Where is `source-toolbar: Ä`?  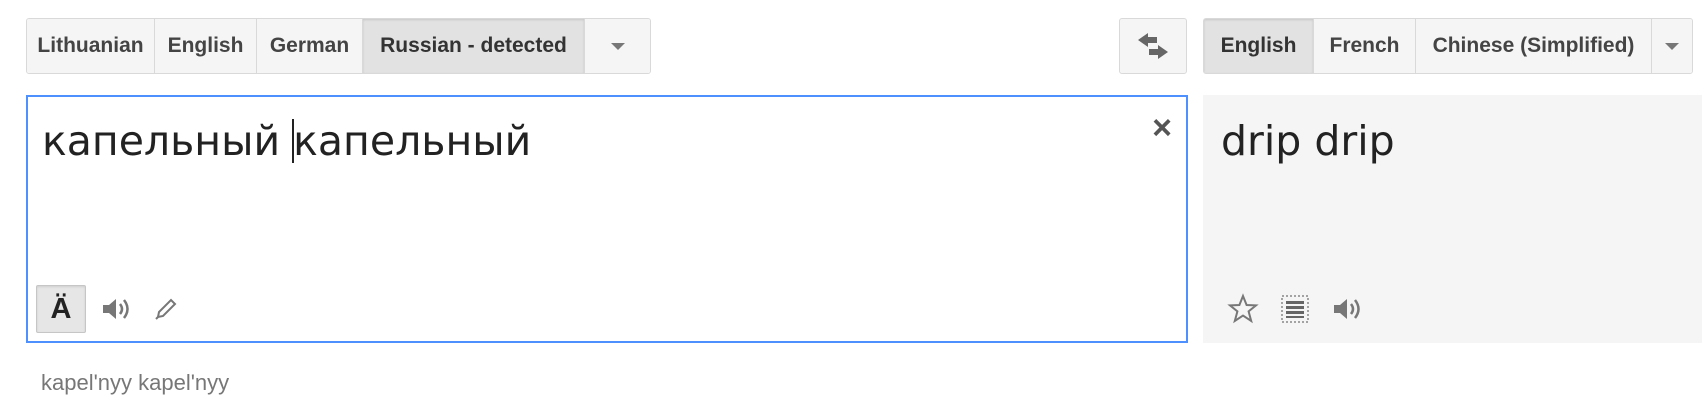 source-toolbar: Ä is located at coordinates (111, 309).